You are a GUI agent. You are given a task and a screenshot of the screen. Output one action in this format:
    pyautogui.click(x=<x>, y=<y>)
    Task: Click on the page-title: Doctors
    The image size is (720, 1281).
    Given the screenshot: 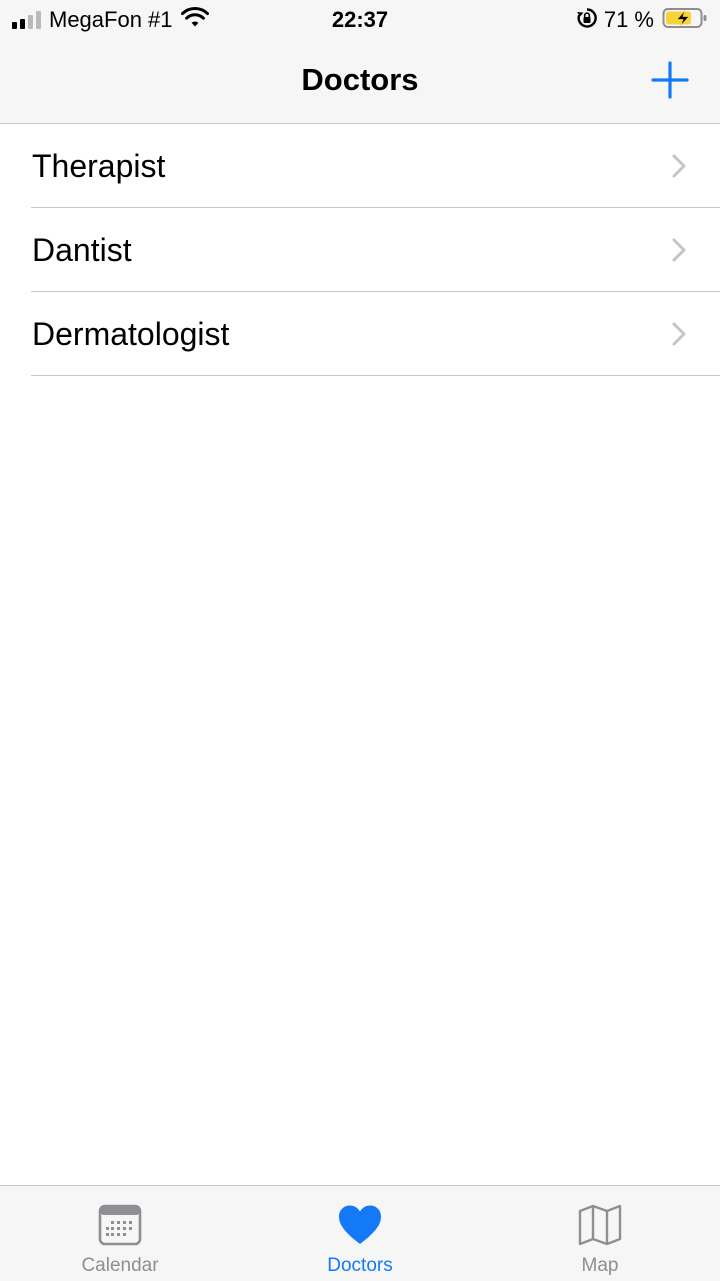 What is the action you would take?
    pyautogui.click(x=360, y=79)
    